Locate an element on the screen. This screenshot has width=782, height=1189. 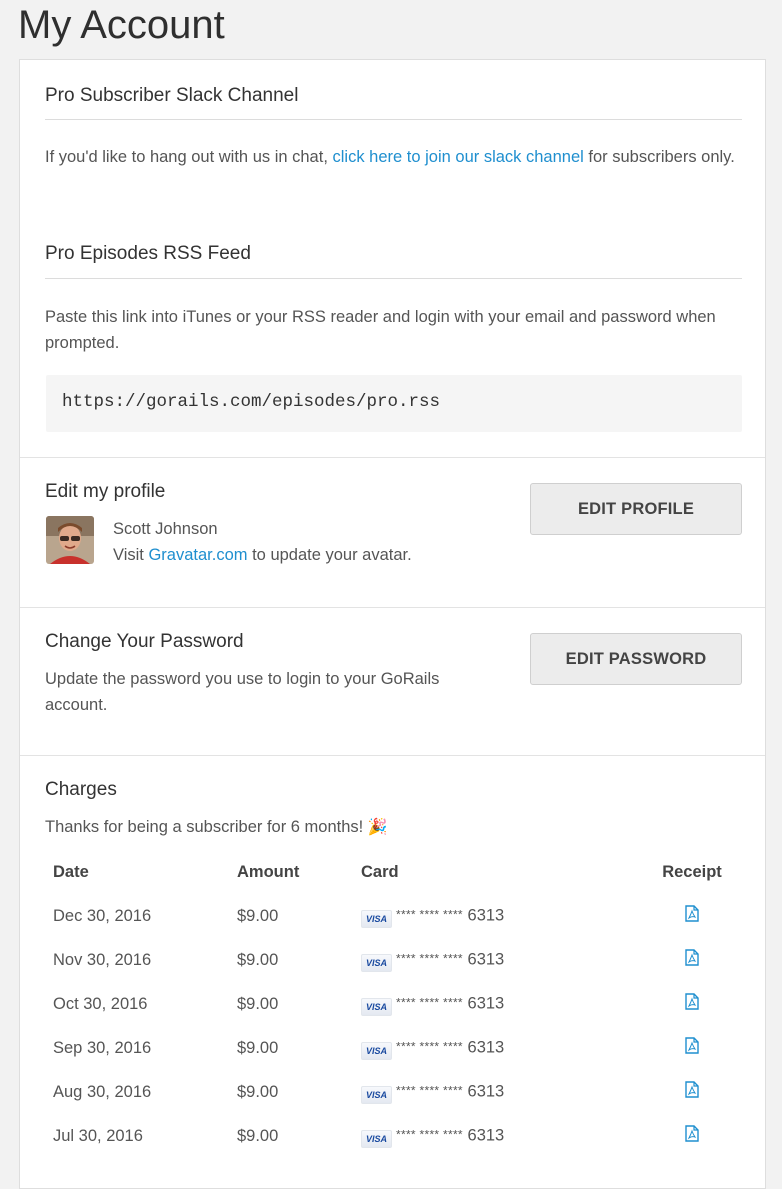
page-title: My Account is located at coordinates (121, 25).